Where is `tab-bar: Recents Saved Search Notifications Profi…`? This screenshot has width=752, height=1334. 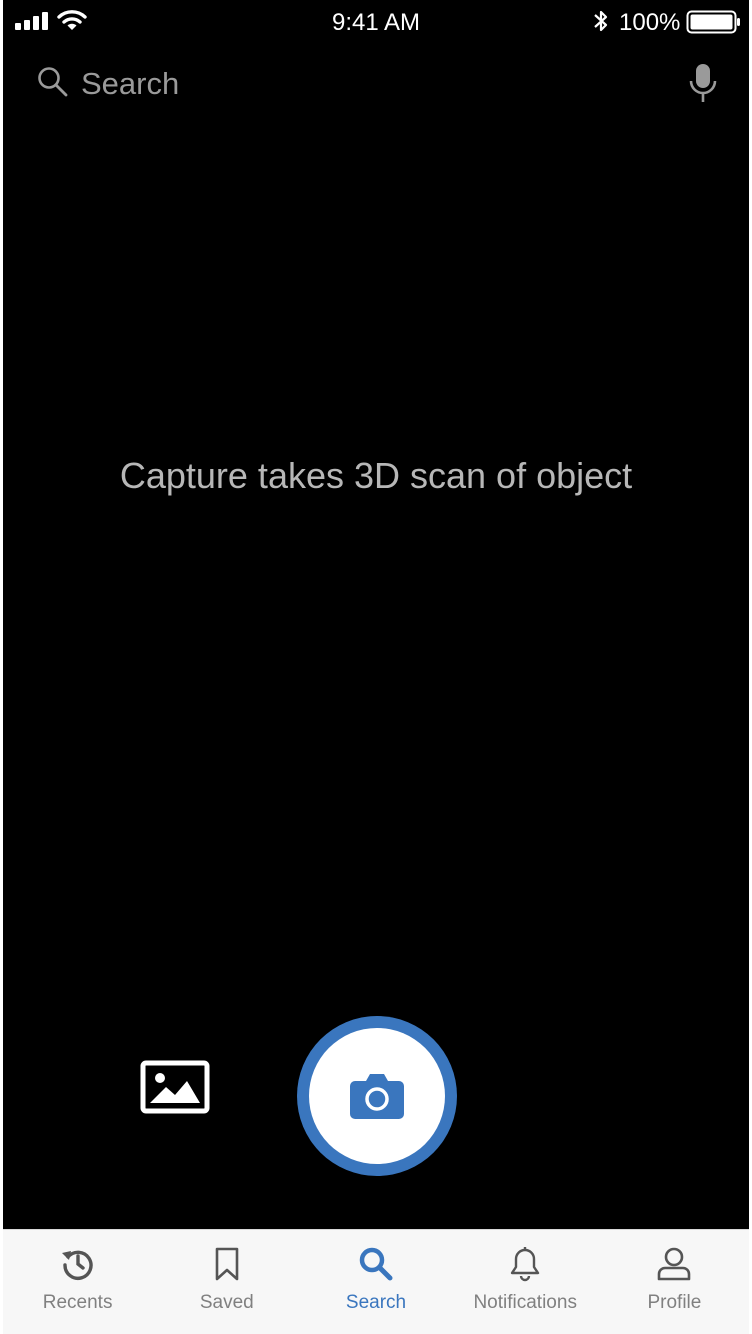 tab-bar: Recents Saved Search Notifications Profi… is located at coordinates (376, 1281).